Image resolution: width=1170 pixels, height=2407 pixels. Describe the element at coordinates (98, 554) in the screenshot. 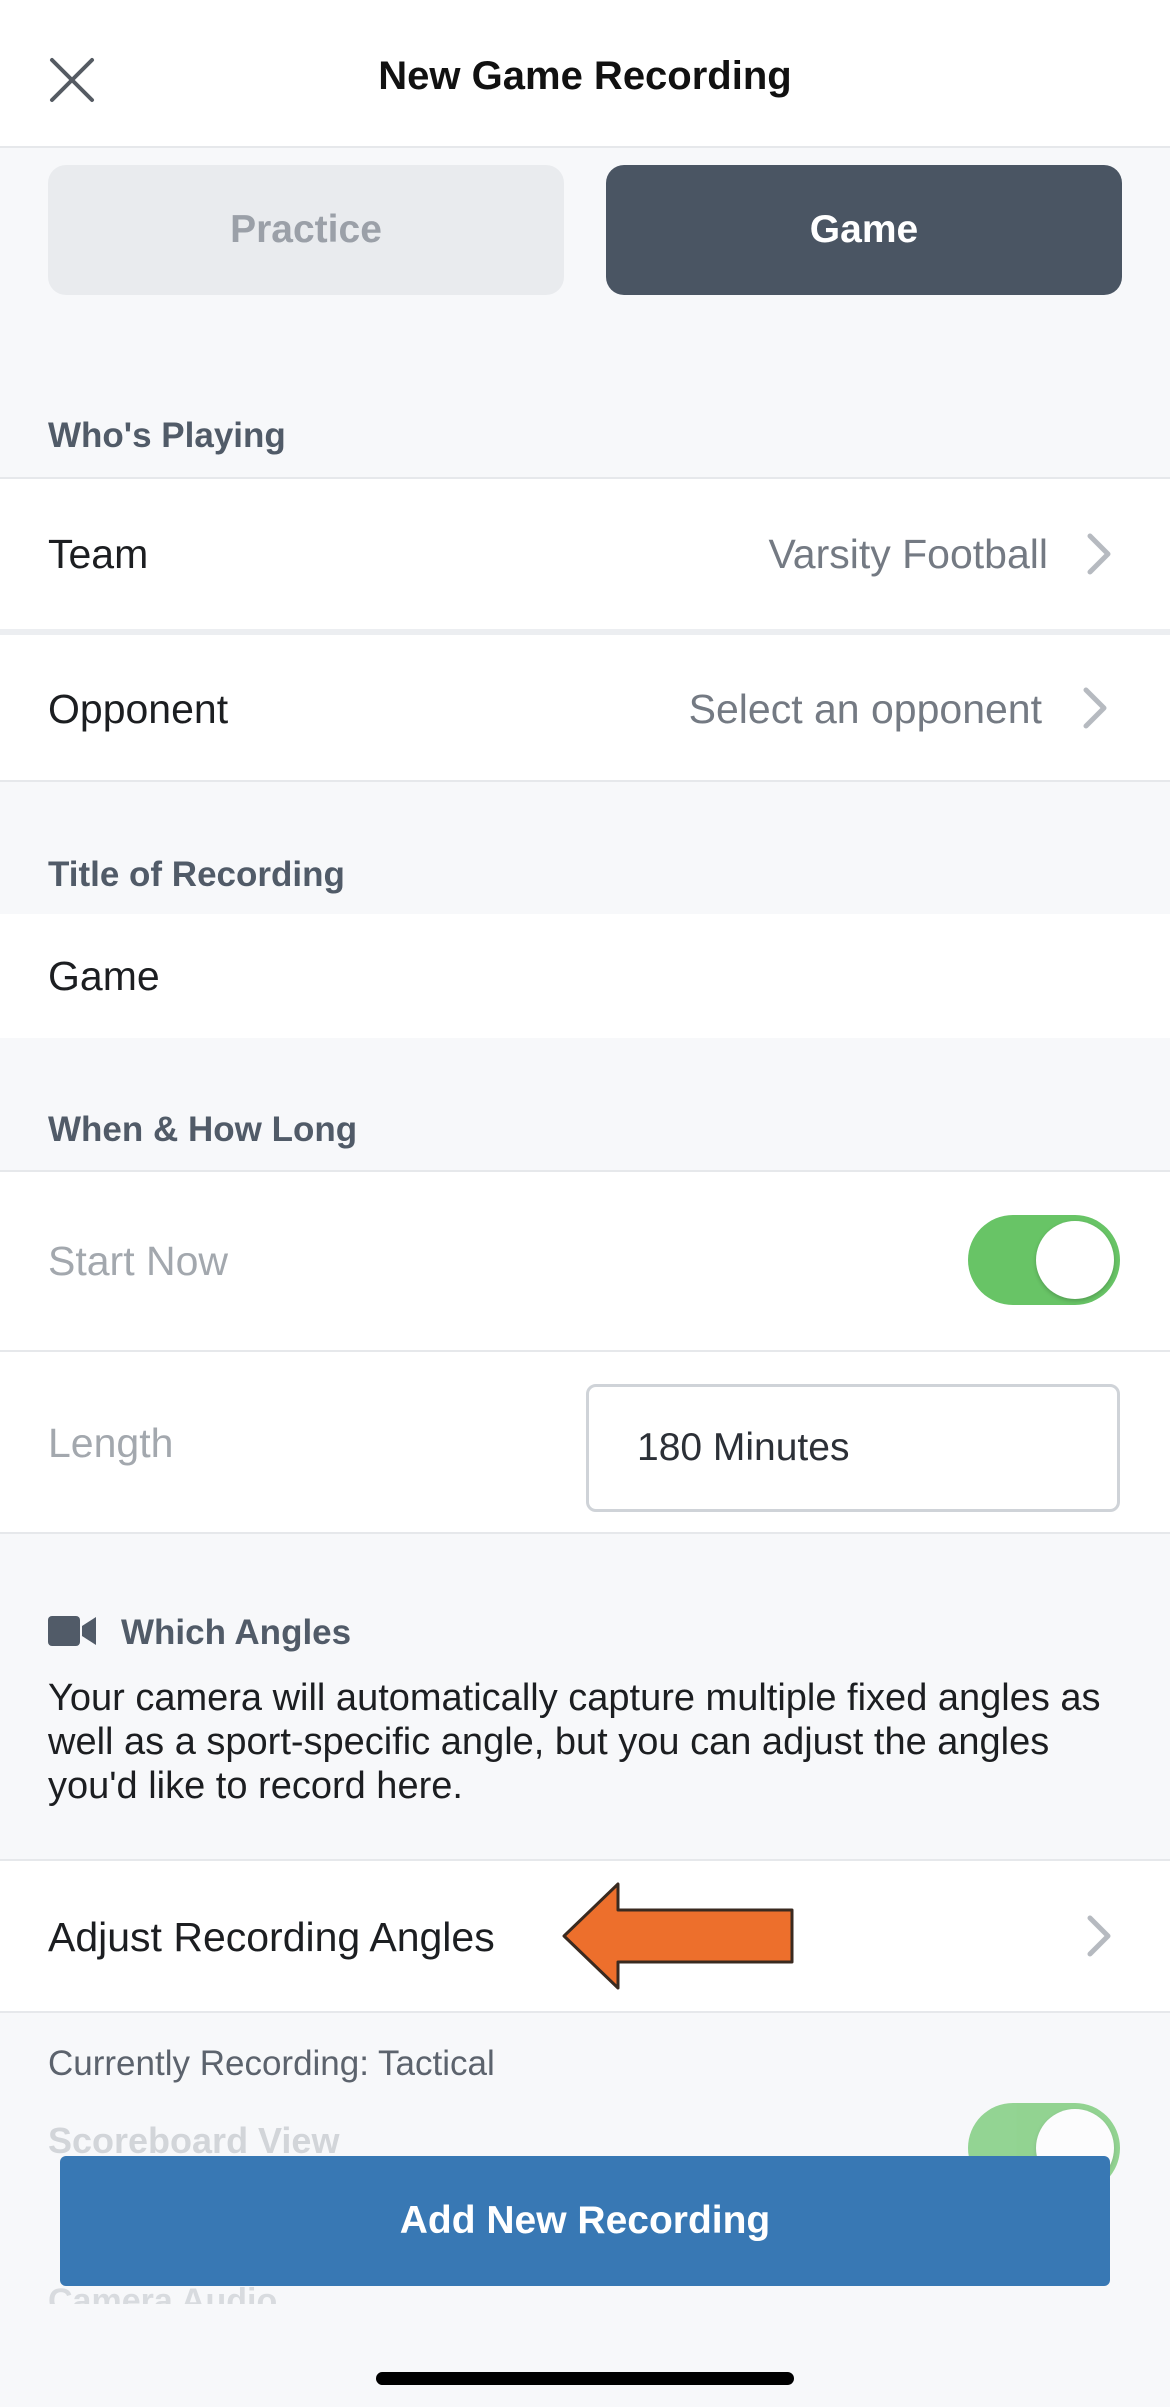

I see `team-label: Team` at that location.